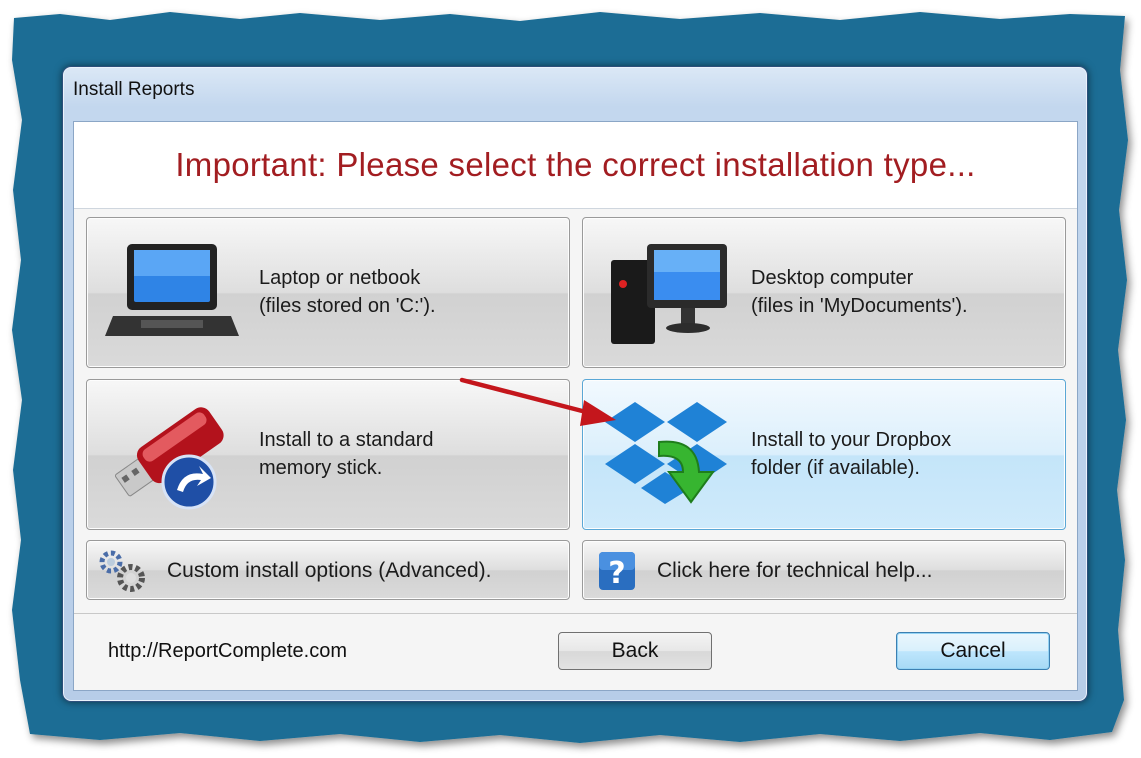  I want to click on gears-icon, so click(122, 571).